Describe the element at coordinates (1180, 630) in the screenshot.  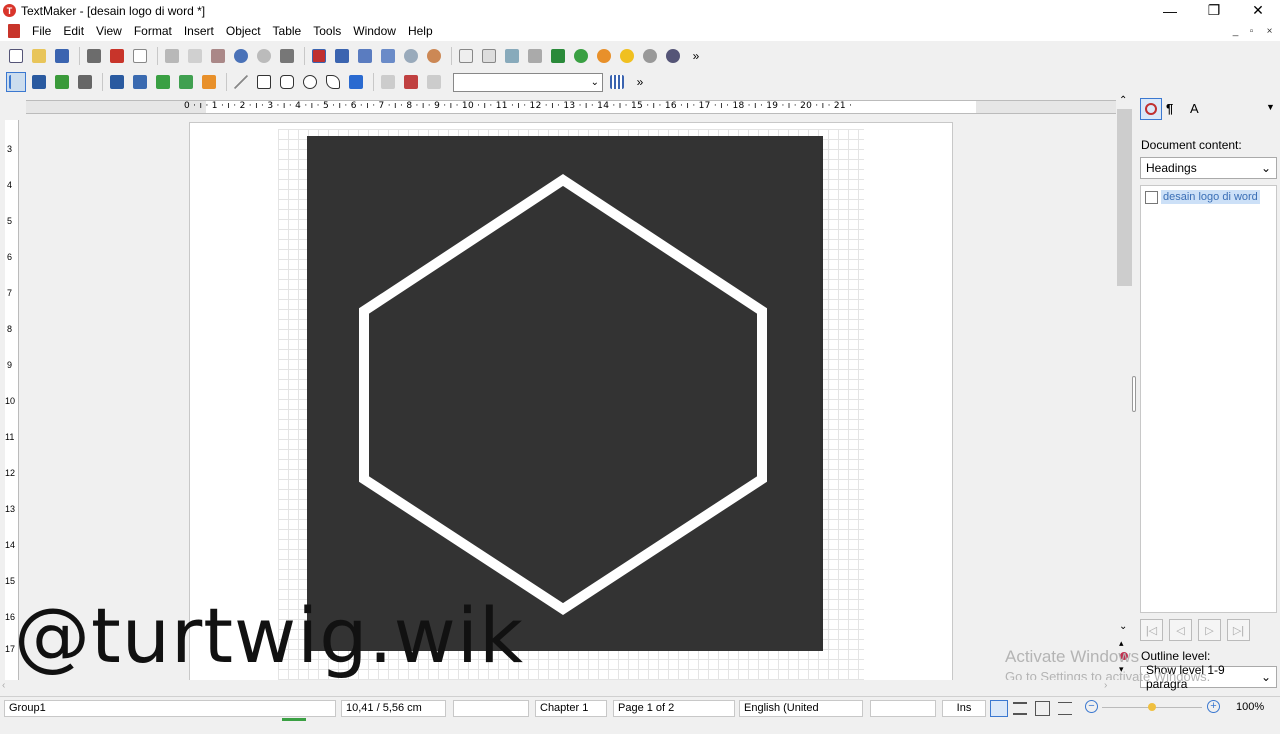
I see `previous-heading-button: ◁` at that location.